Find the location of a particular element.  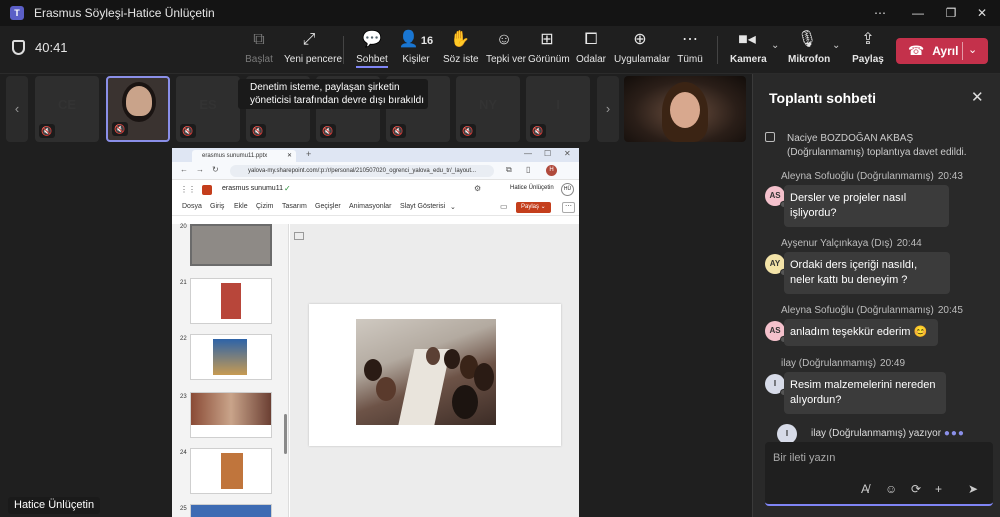

new-window-button: ⤢ Yeni pencere is located at coordinates (313, 50).